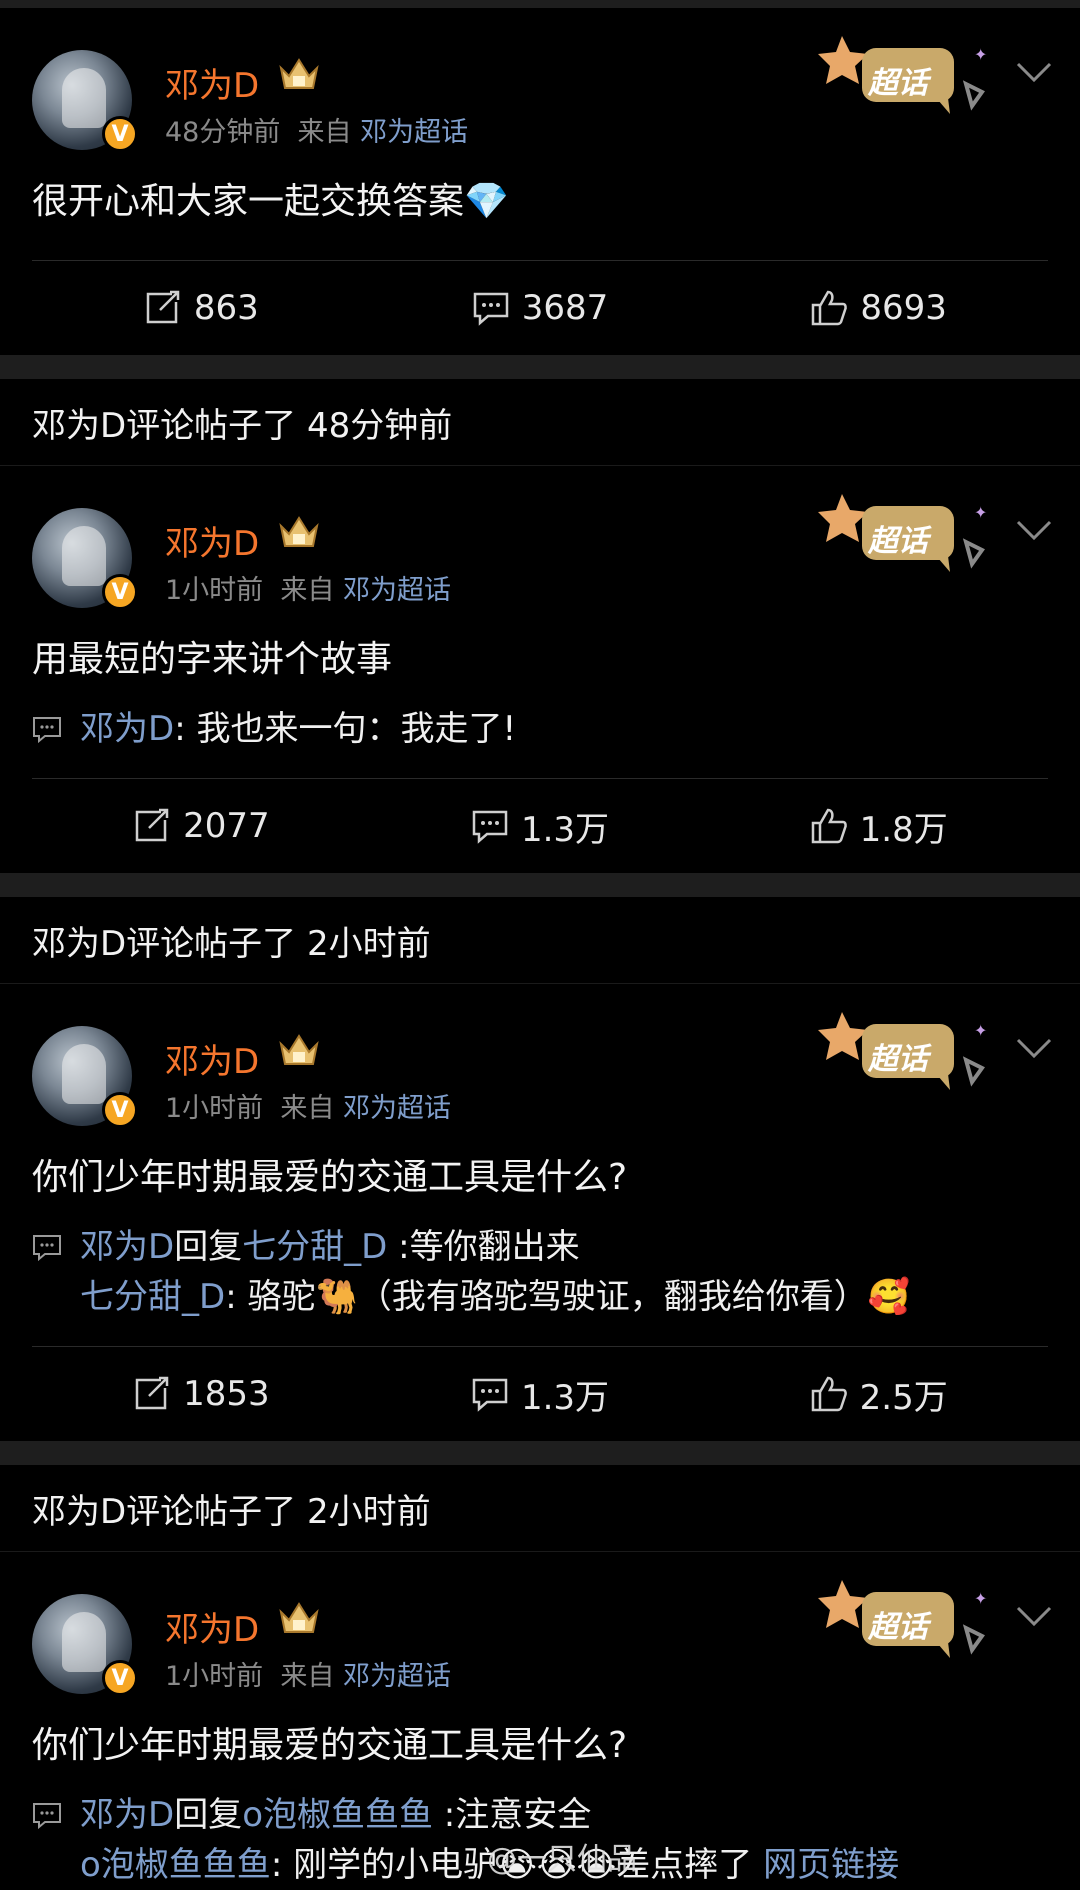 The width and height of the screenshot is (1080, 1890). I want to click on reply-to-user: o泡椒鱼鱼鱼, so click(337, 1815).